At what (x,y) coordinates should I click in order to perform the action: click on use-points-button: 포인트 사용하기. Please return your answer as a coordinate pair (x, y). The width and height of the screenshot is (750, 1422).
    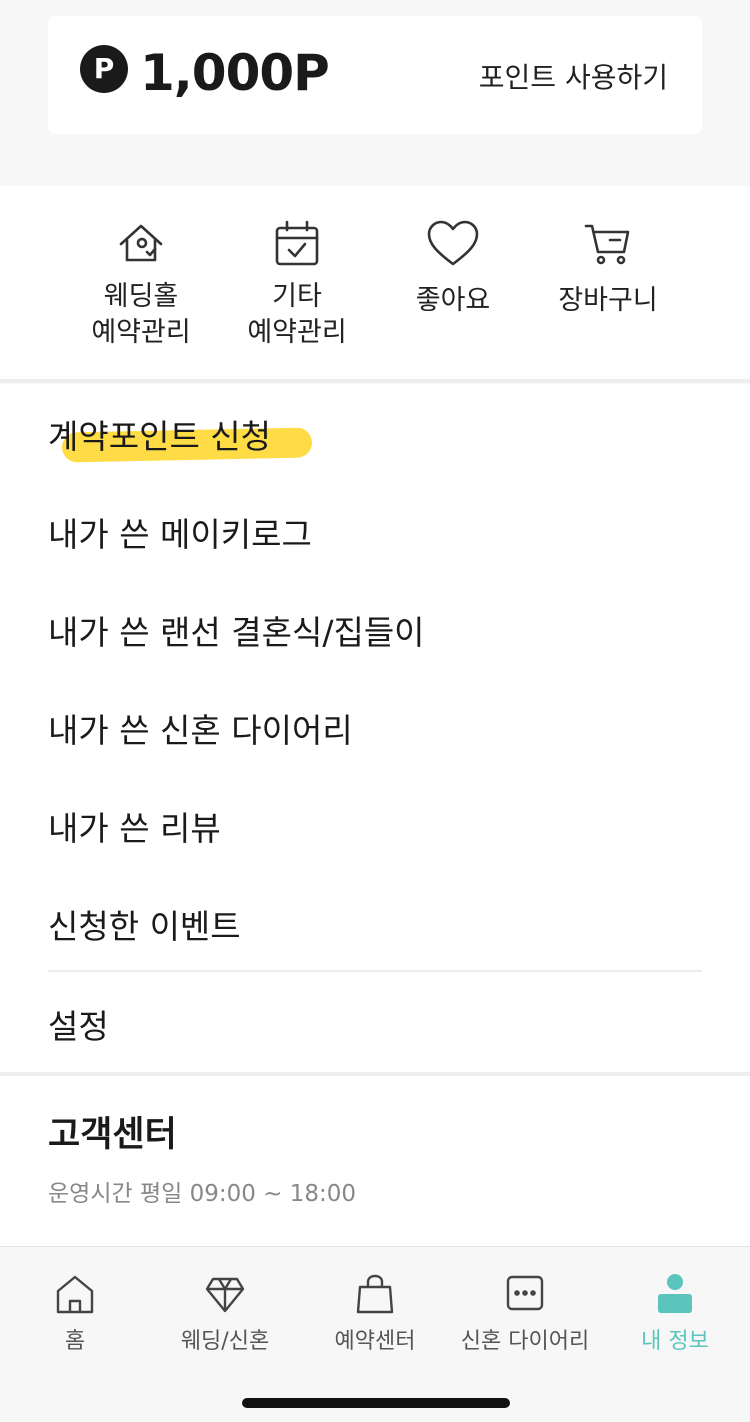
    Looking at the image, I should click on (573, 76).